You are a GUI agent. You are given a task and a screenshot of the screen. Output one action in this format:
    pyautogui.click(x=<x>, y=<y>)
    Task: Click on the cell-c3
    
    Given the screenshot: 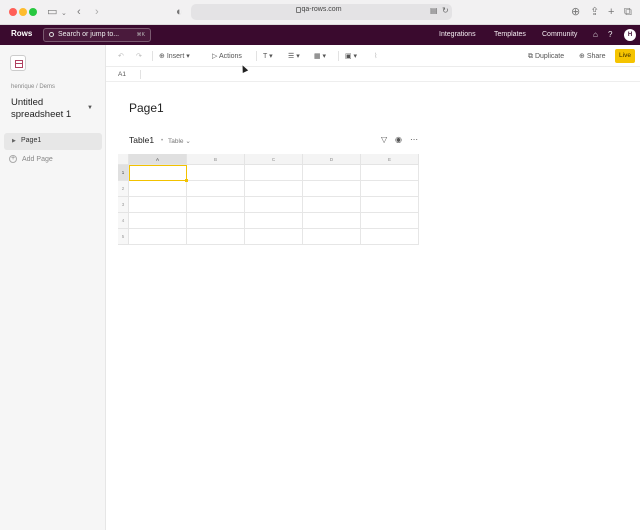 What is the action you would take?
    pyautogui.click(x=274, y=205)
    